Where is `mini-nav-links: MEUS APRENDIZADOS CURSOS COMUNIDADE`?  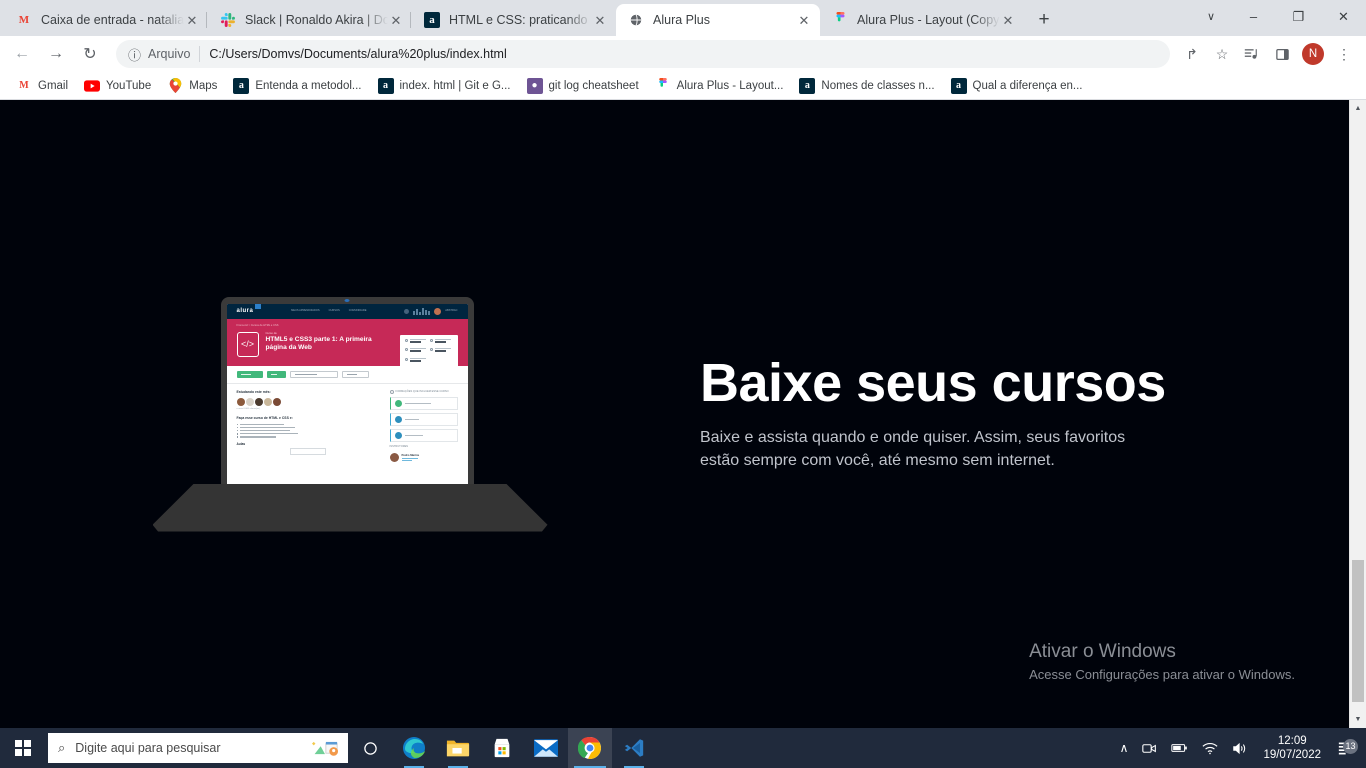
mini-nav-links: MEUS APRENDIZADOS CURSOS COMUNIDADE is located at coordinates (328, 311).